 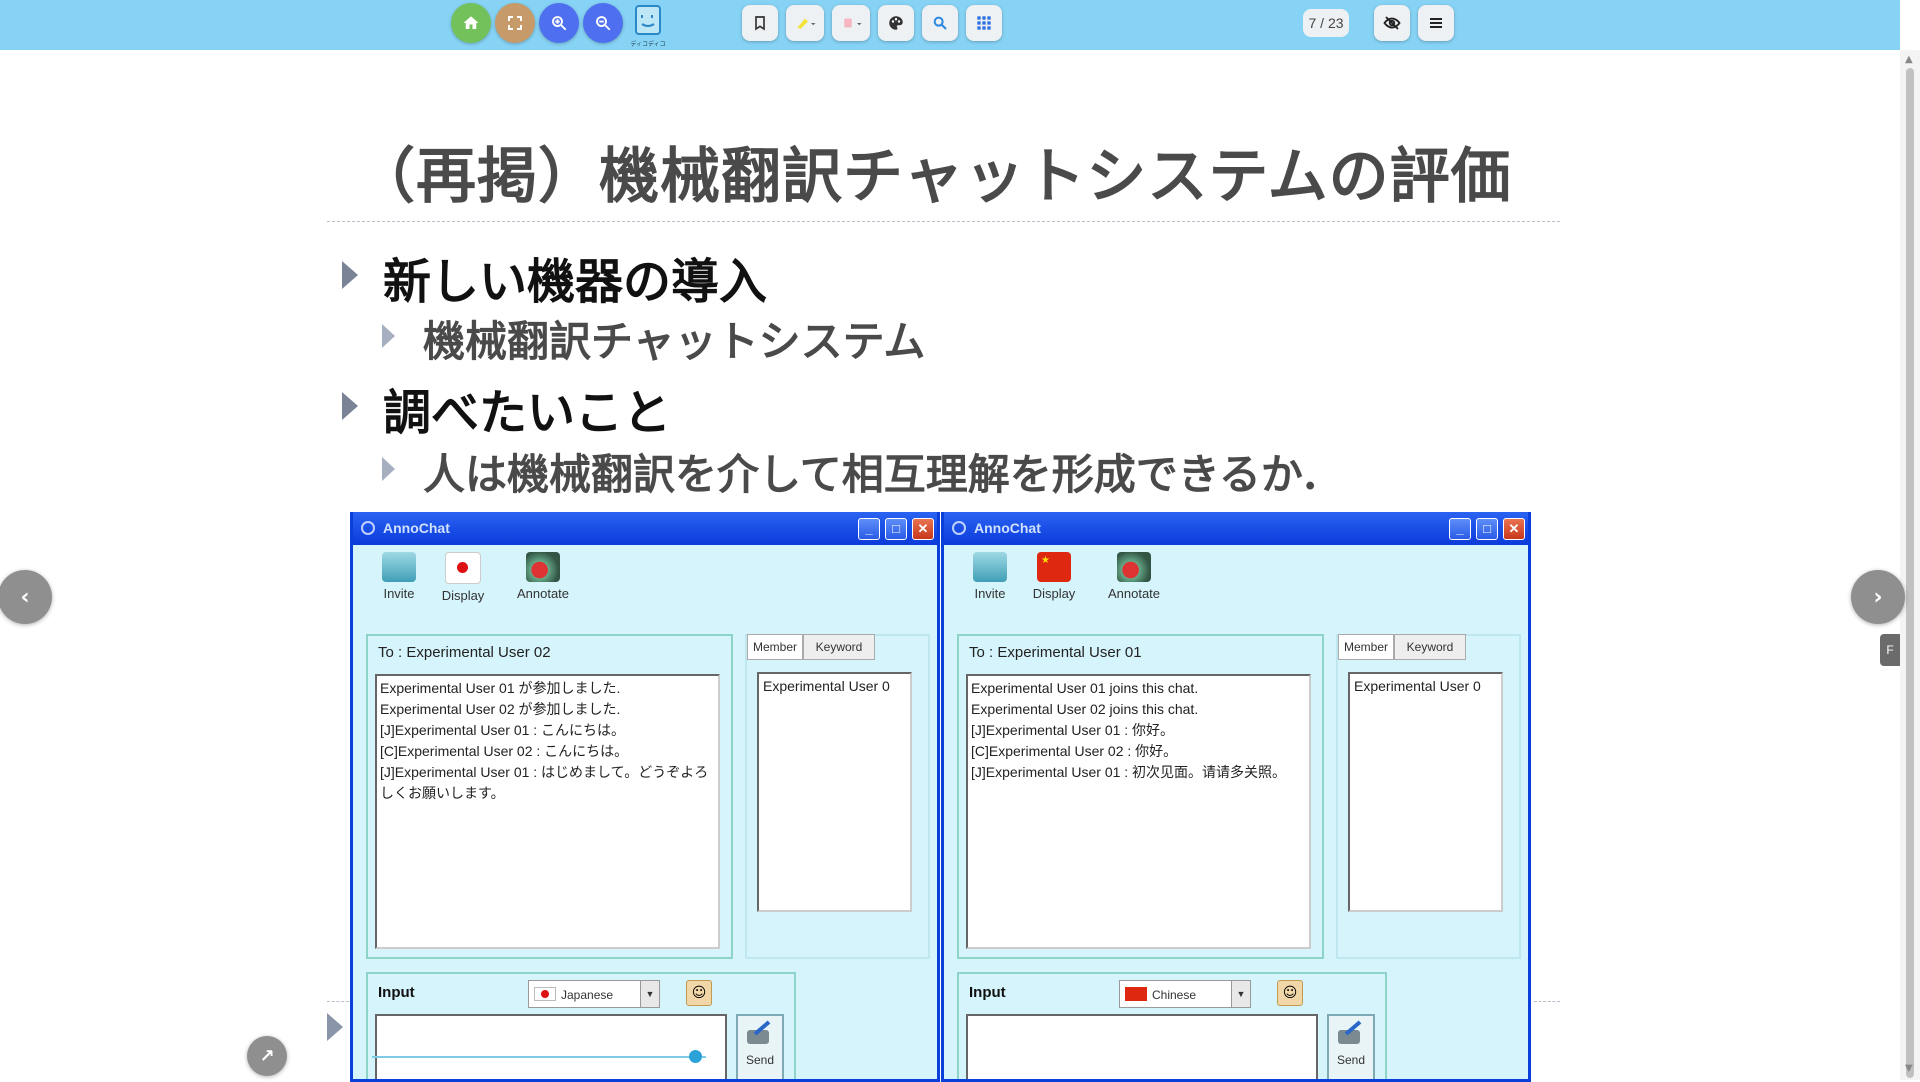 I want to click on bullet-level1: 調べたいこと, so click(x=527, y=413).